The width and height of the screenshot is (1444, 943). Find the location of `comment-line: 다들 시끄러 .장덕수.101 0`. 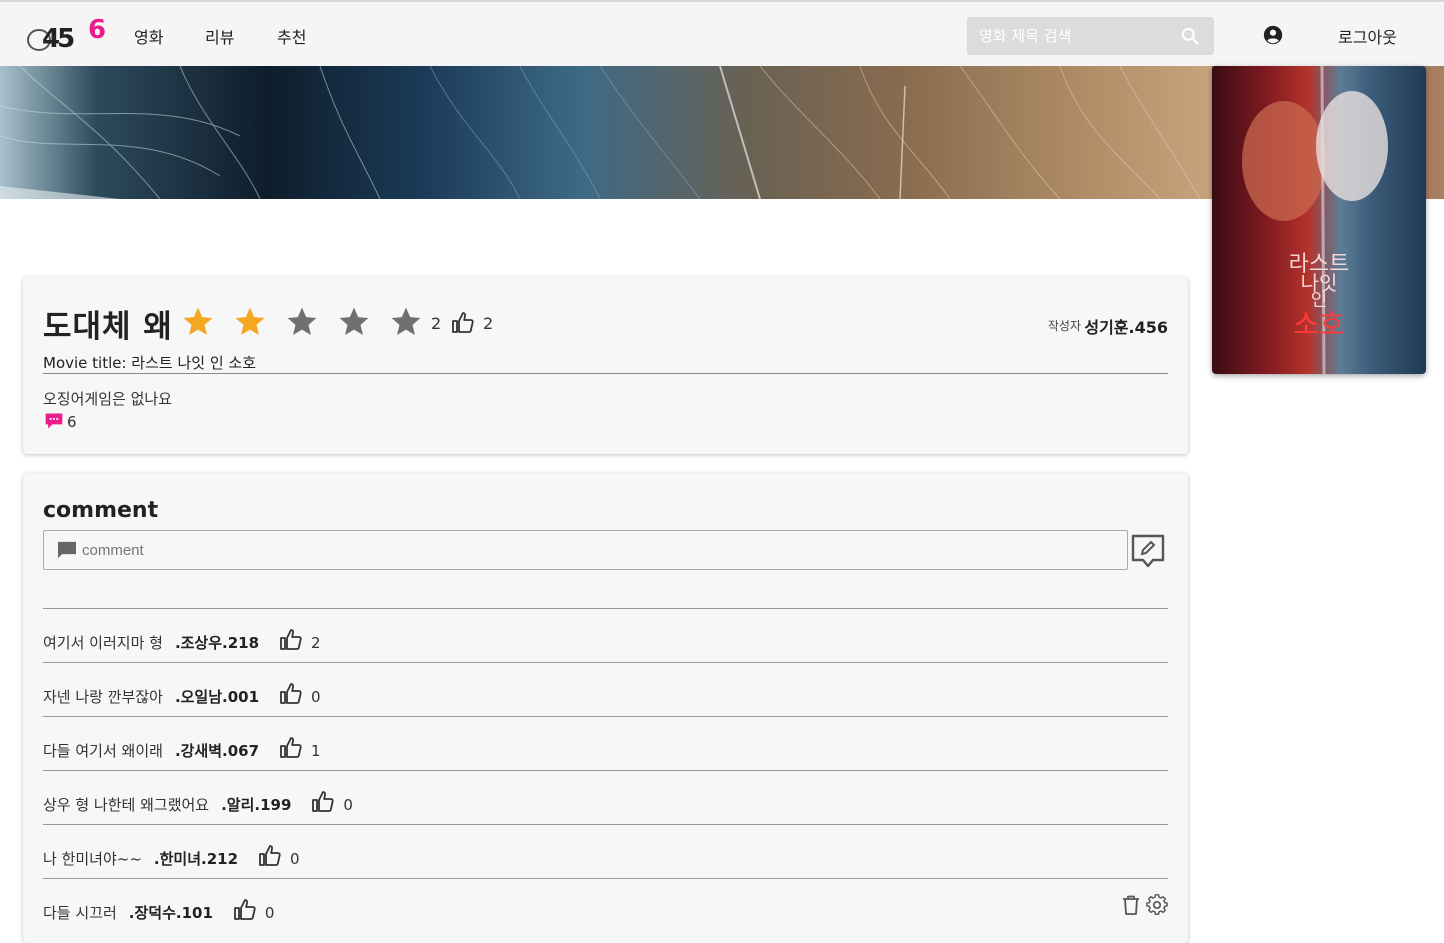

comment-line: 다들 시끄러 .장덕수.101 0 is located at coordinates (158, 910).